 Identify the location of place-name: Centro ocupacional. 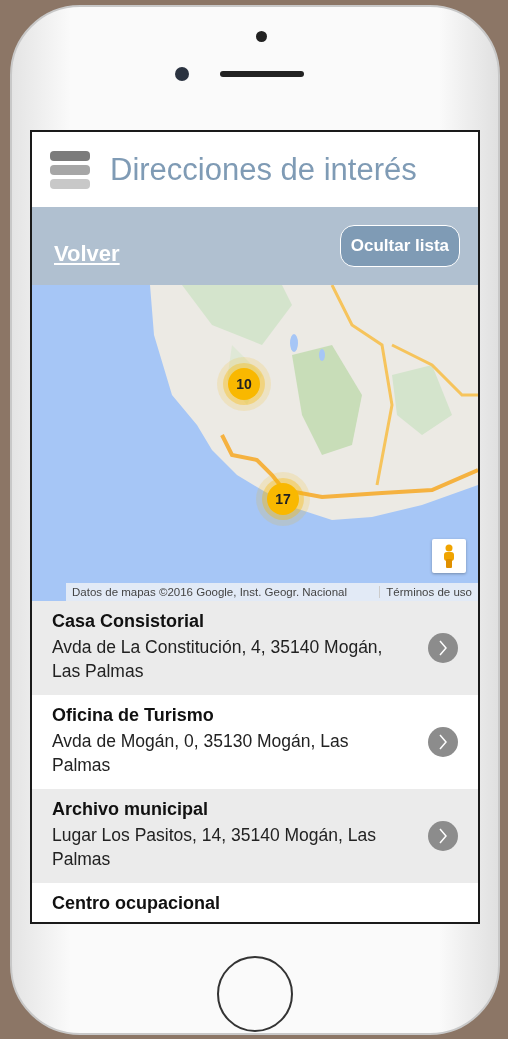
(137, 903).